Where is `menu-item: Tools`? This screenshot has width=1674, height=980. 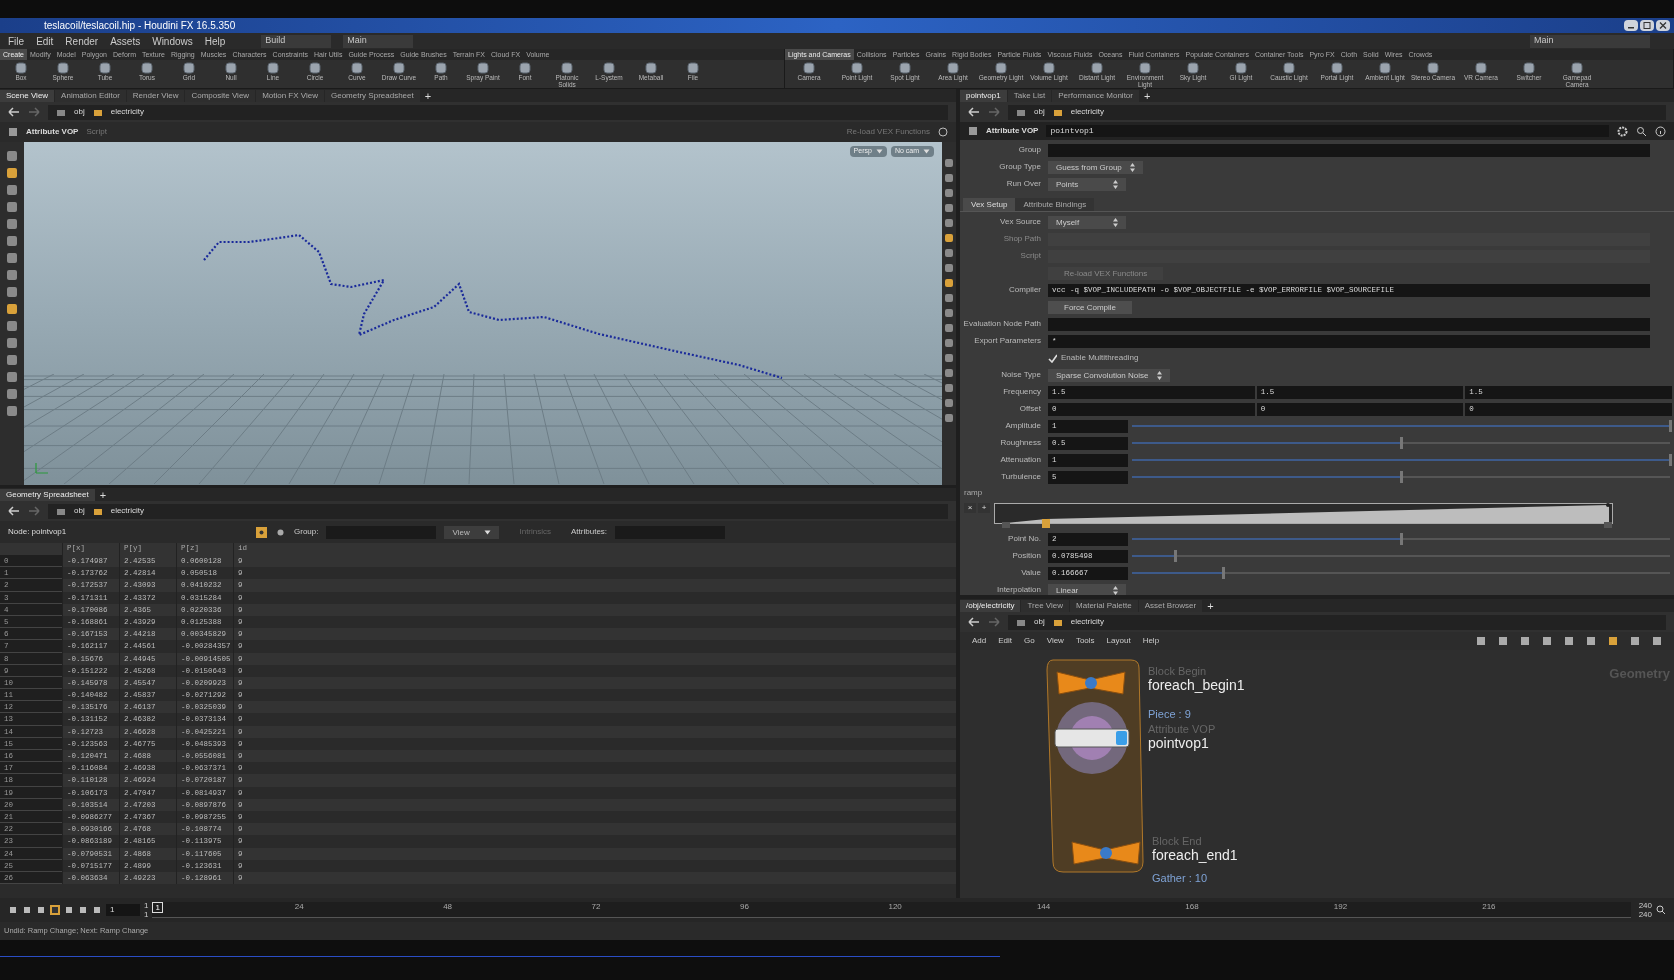
menu-item: Tools is located at coordinates (1085, 641).